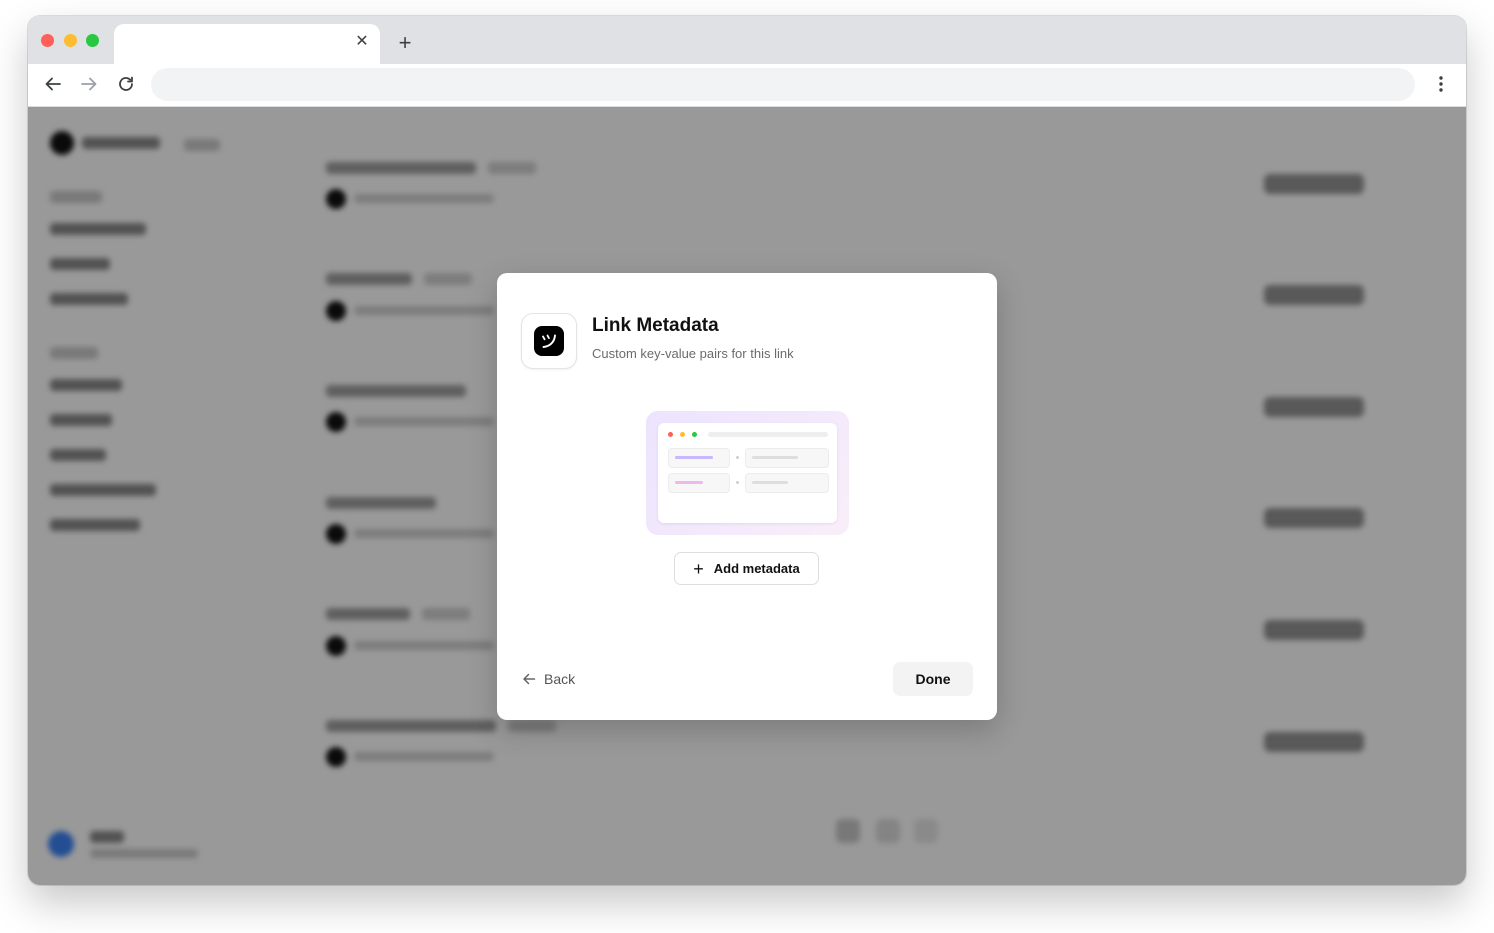 This screenshot has height=933, width=1494. I want to click on tab-strip: ✕ +, so click(747, 40).